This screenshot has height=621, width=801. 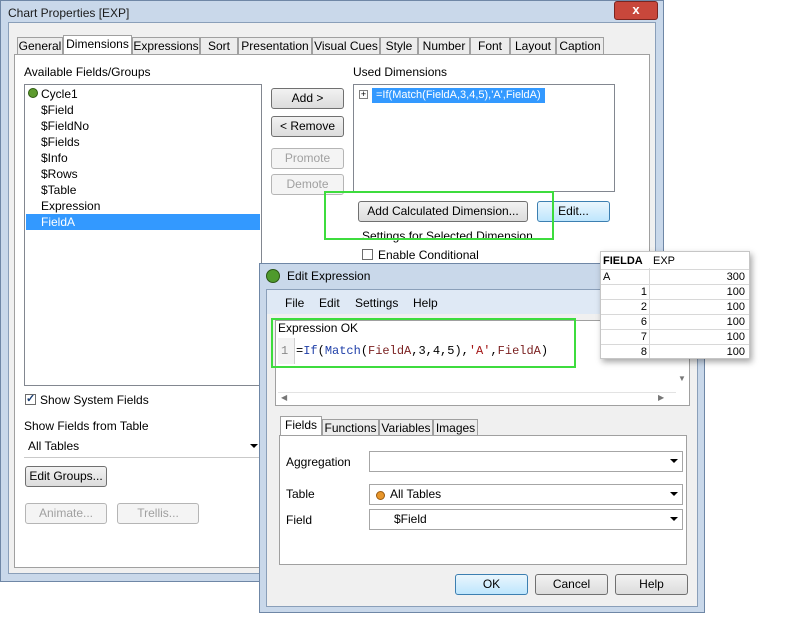 I want to click on cancel-button: Cancel, so click(x=571, y=584).